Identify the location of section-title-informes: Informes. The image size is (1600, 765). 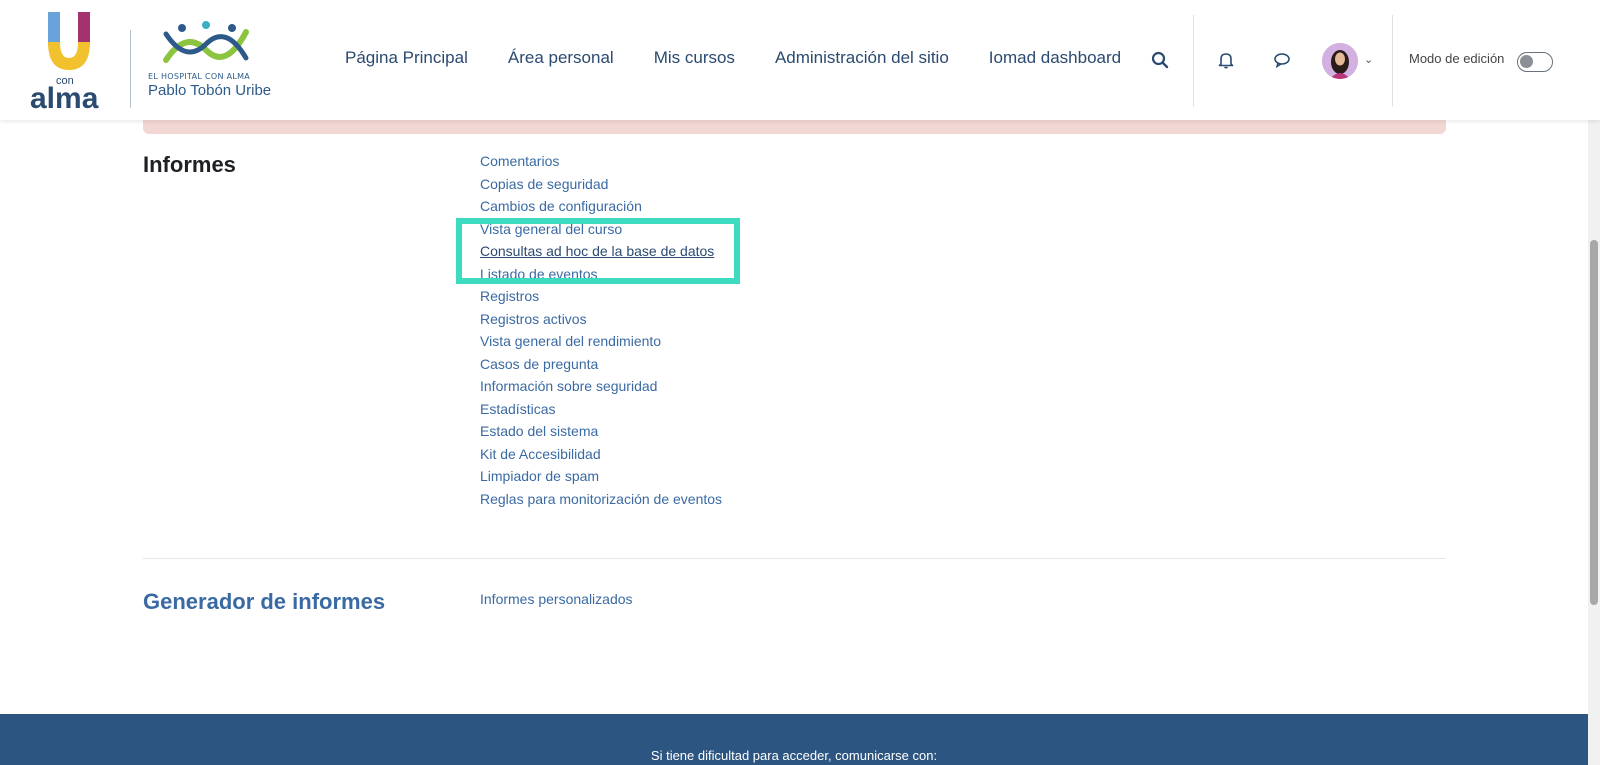
(189, 164).